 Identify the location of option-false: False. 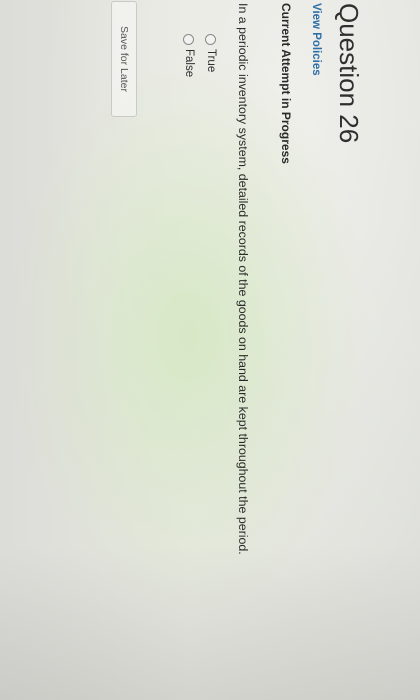
(189, 55).